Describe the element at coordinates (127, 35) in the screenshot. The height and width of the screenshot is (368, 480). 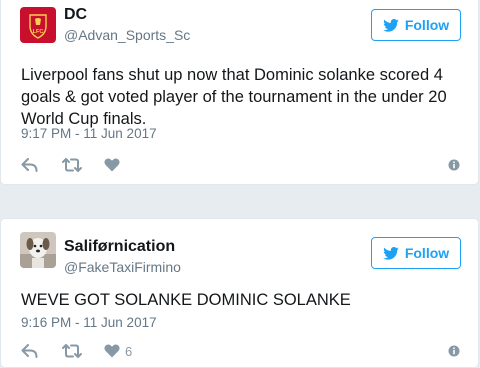
I see `user-handle: @Advan_Sports_Sc` at that location.